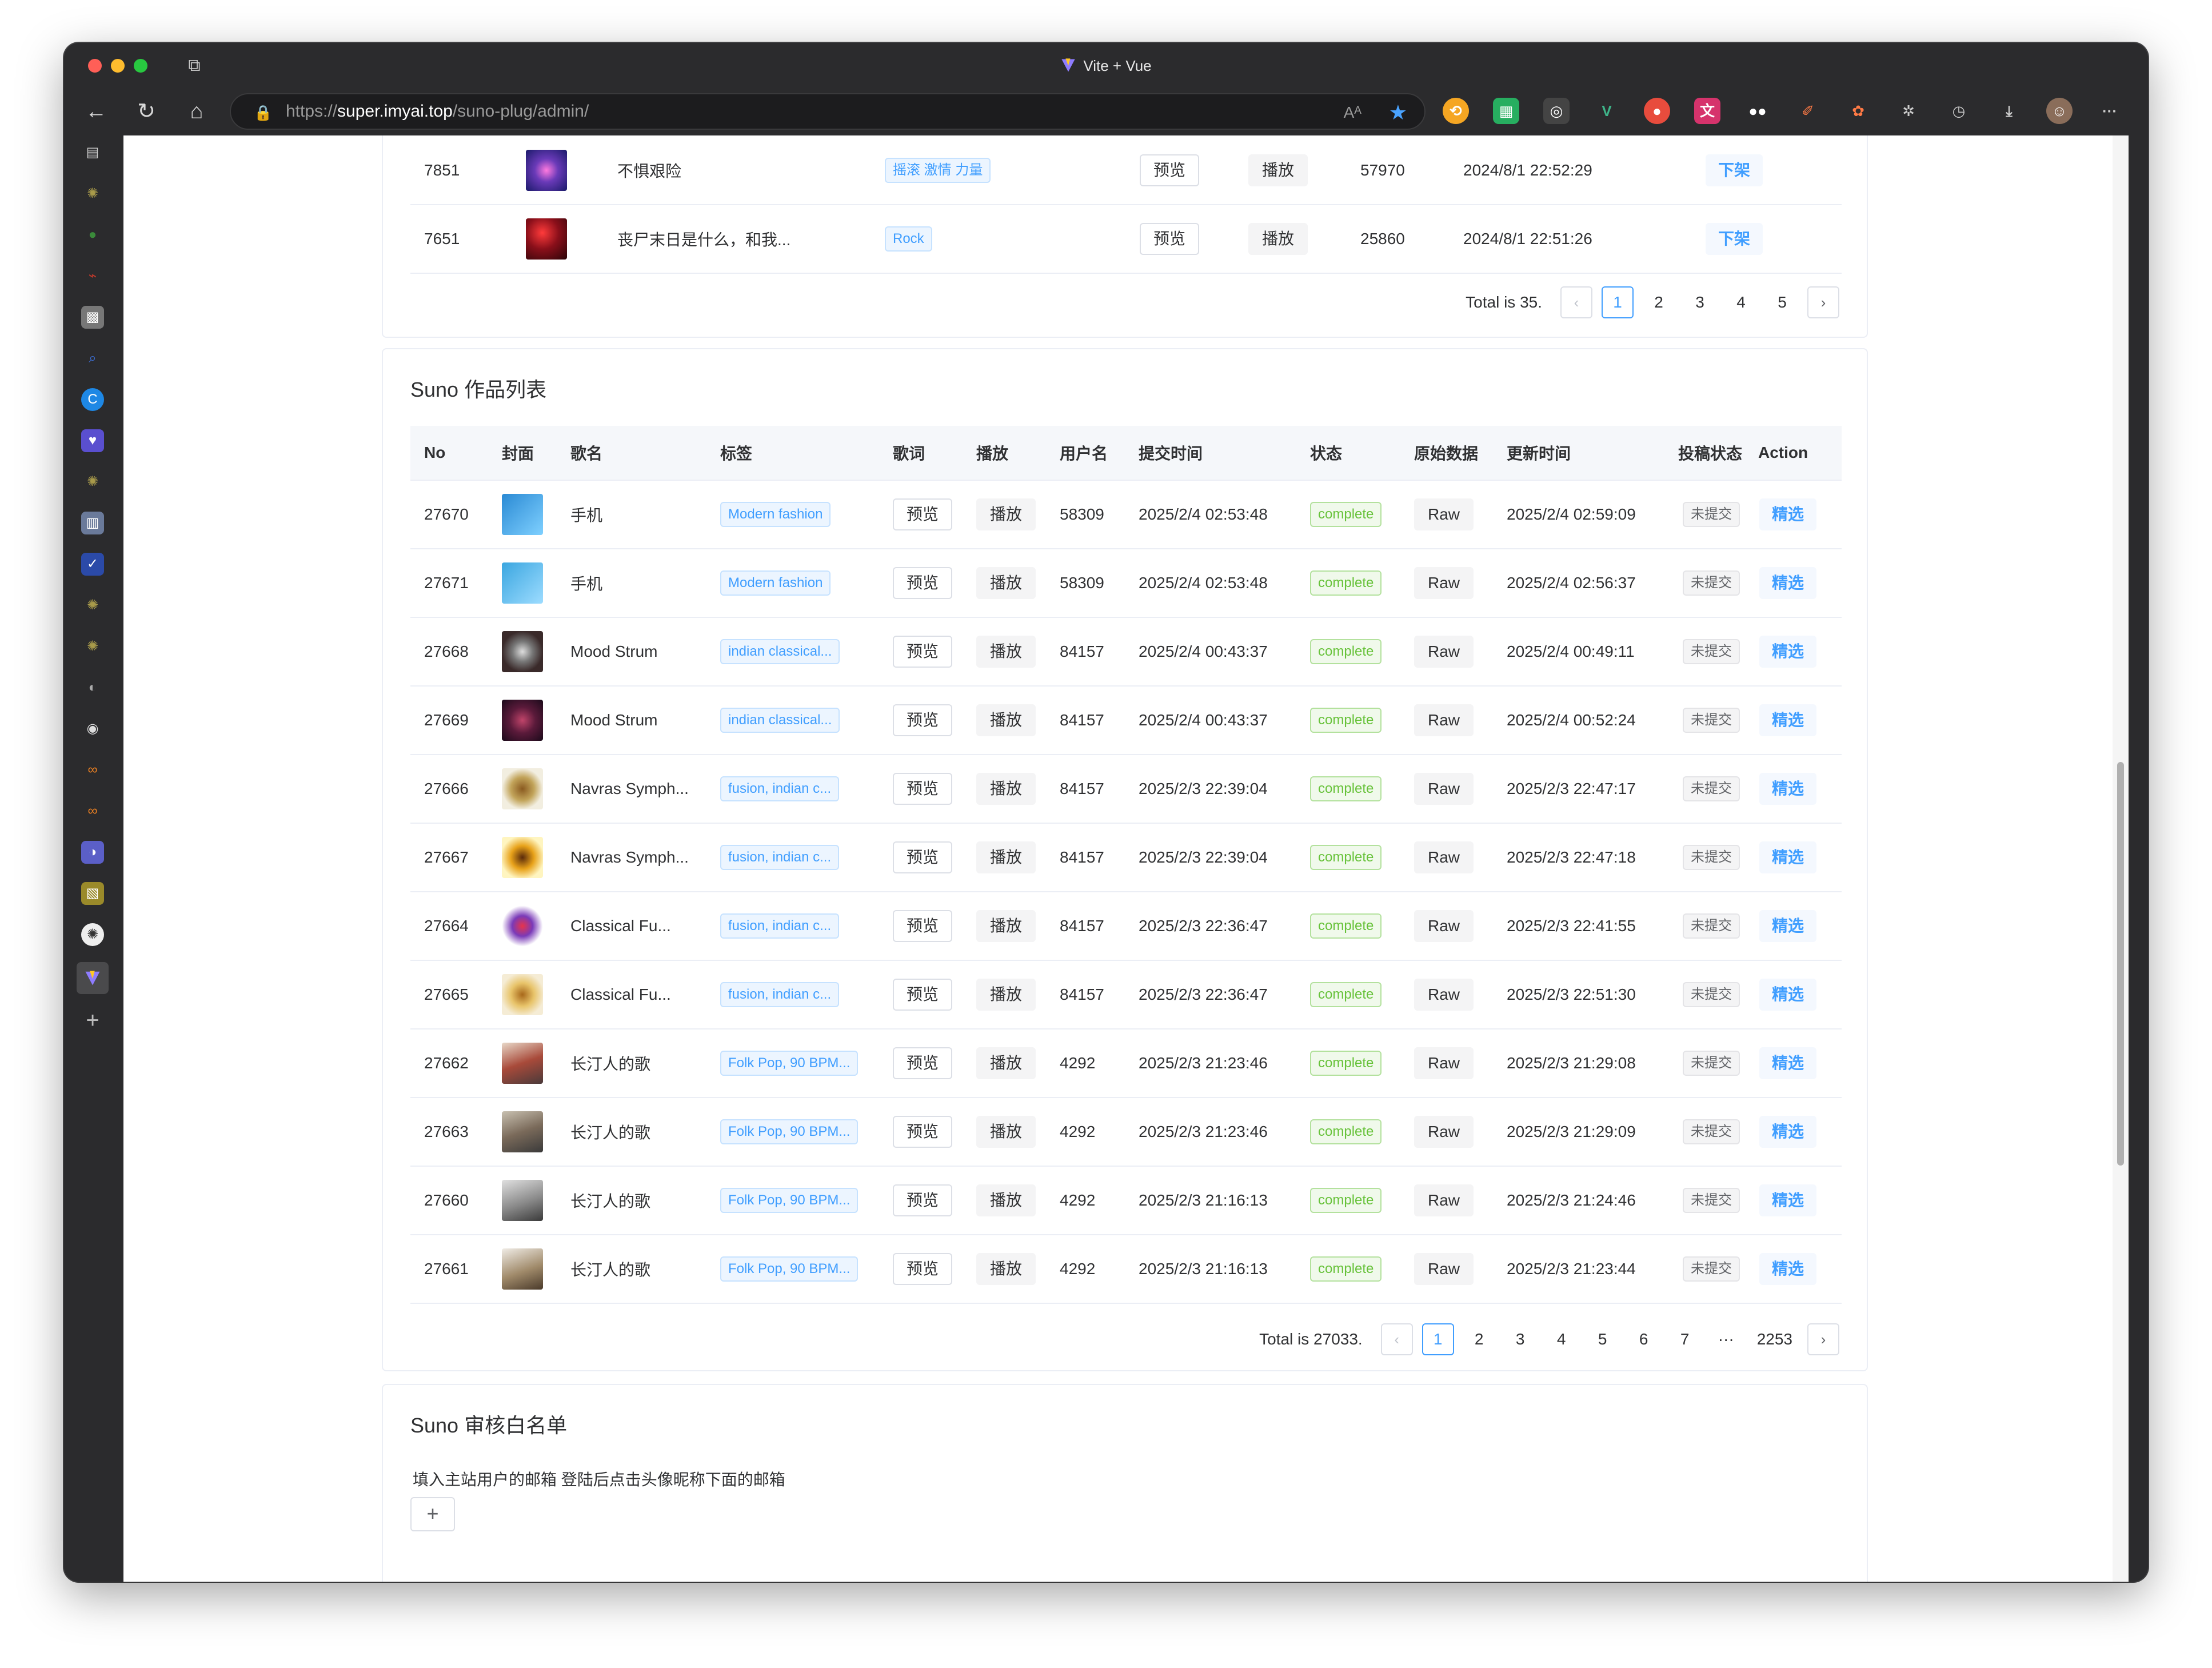 Image resolution: width=2212 pixels, height=1668 pixels. What do you see at coordinates (92, 358) in the screenshot?
I see `sidebar-tab-search-icon: ⌕` at bounding box center [92, 358].